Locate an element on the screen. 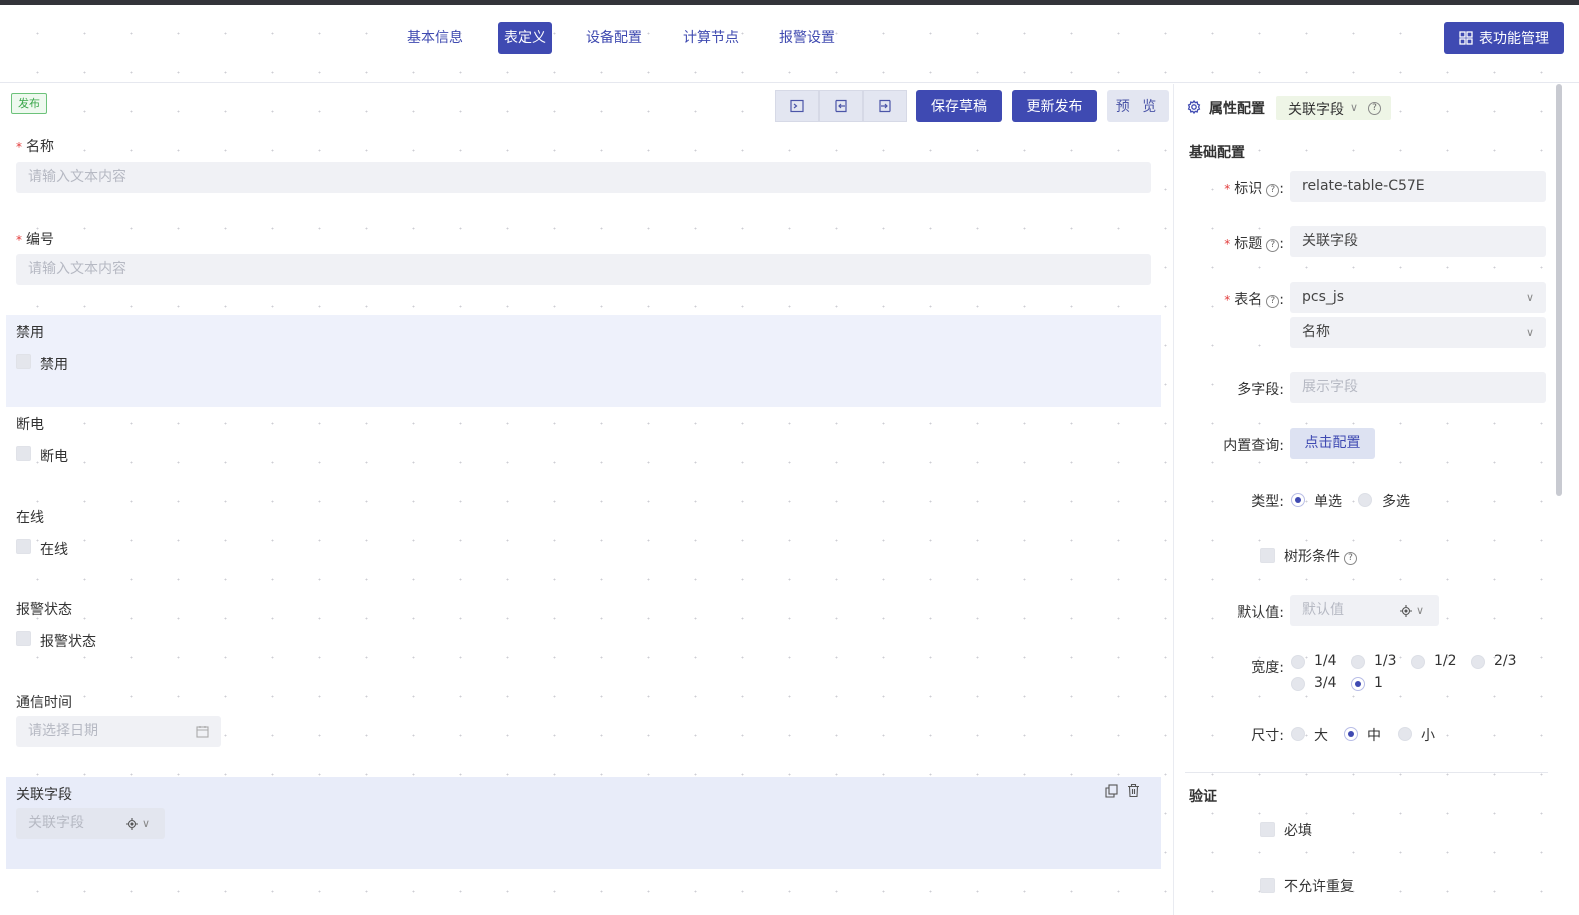 The image size is (1579, 915). disabled-checkbox is located at coordinates (23, 361).